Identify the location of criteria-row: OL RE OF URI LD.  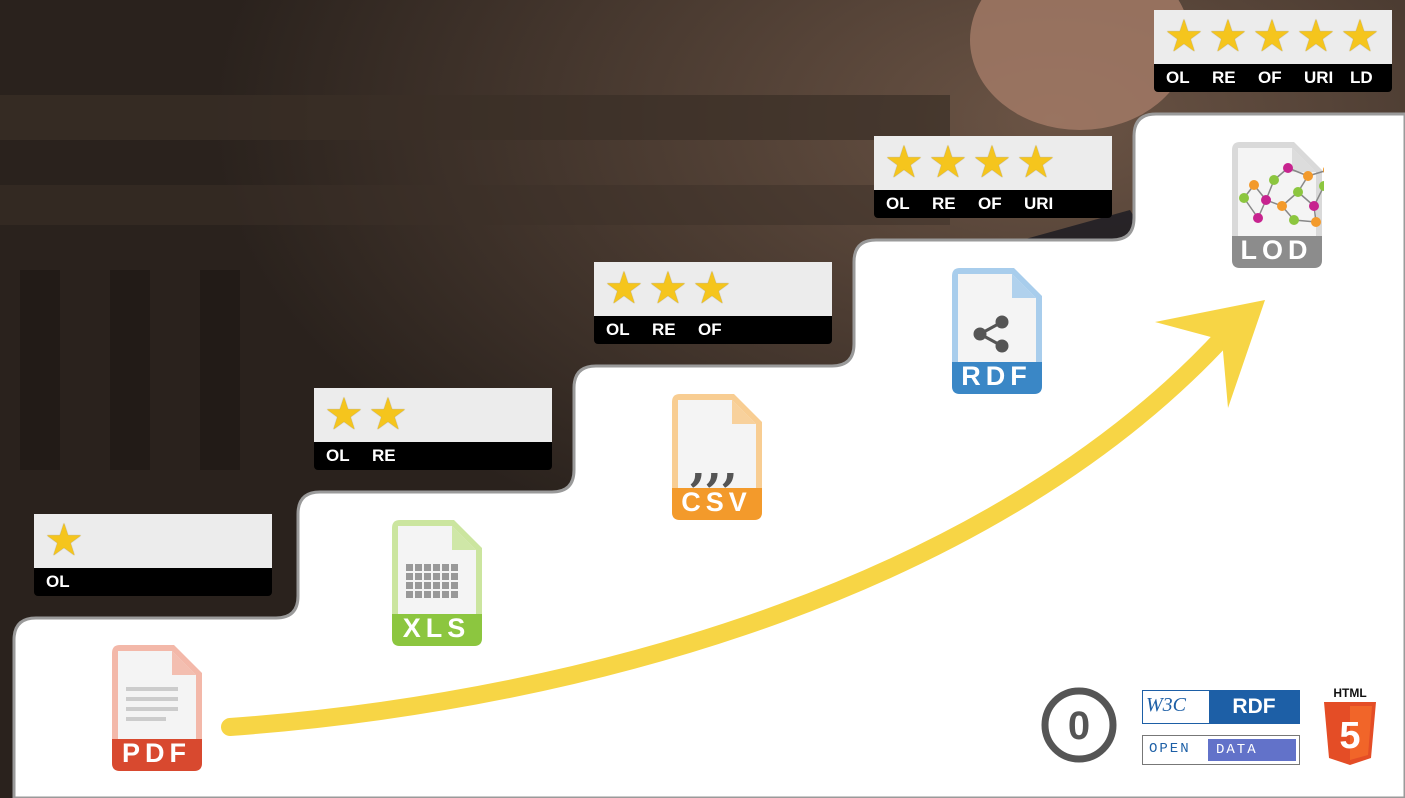
(1273, 78).